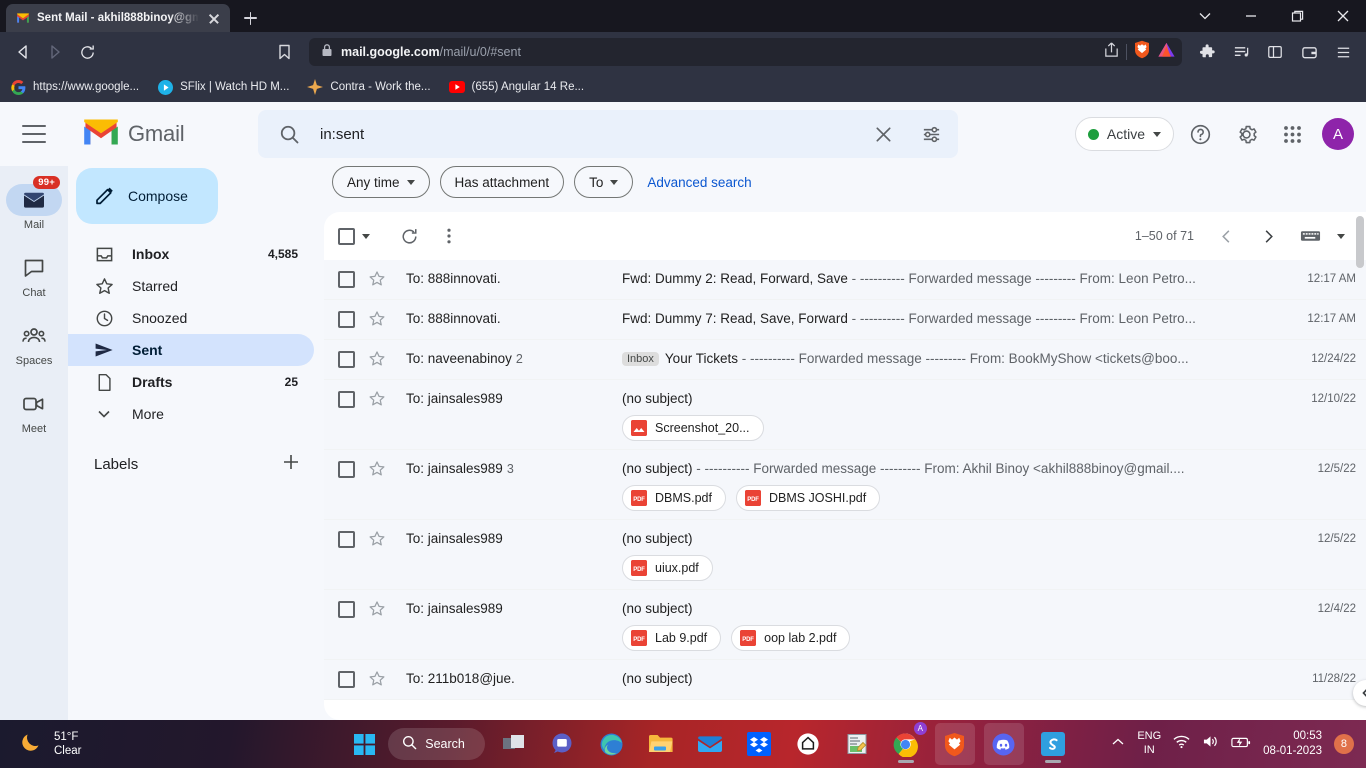 Image resolution: width=1366 pixels, height=768 pixels. What do you see at coordinates (759, 744) in the screenshot?
I see `dropbox-icon` at bounding box center [759, 744].